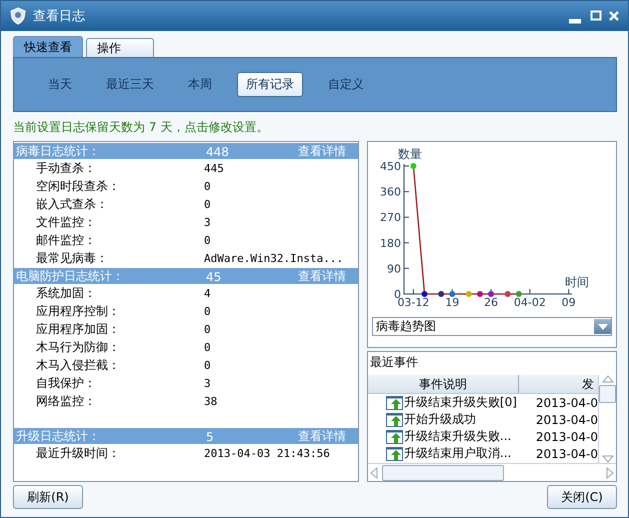 This screenshot has width=629, height=518. I want to click on stat-label: 系统加固：, so click(66, 293).